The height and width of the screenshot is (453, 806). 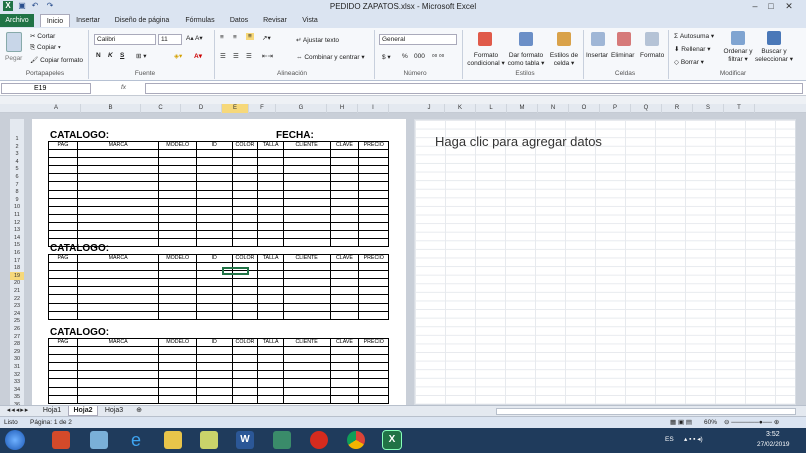 I want to click on clock-date: 27/02/2019, so click(x=773, y=444).